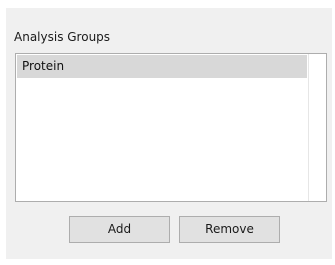 Image resolution: width=335 pixels, height=265 pixels. What do you see at coordinates (229, 229) in the screenshot?
I see `remove-button: Remove` at bounding box center [229, 229].